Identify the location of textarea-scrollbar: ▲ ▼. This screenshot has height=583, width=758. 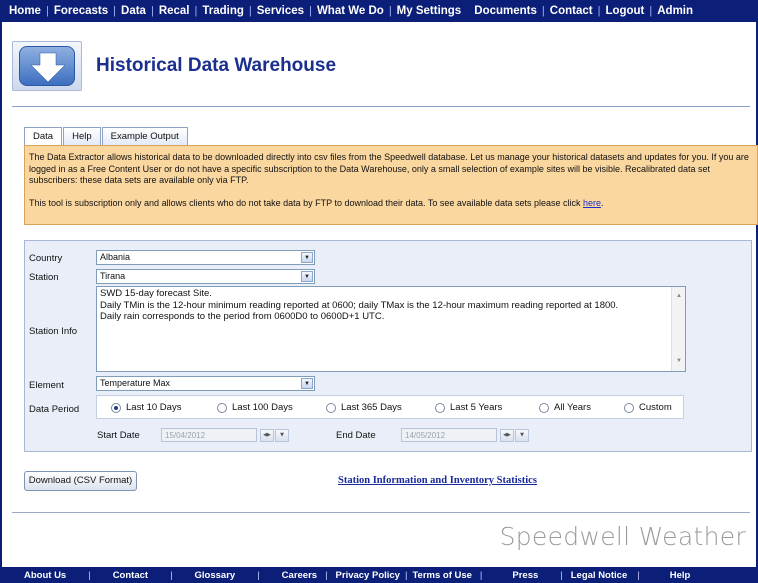
(678, 329).